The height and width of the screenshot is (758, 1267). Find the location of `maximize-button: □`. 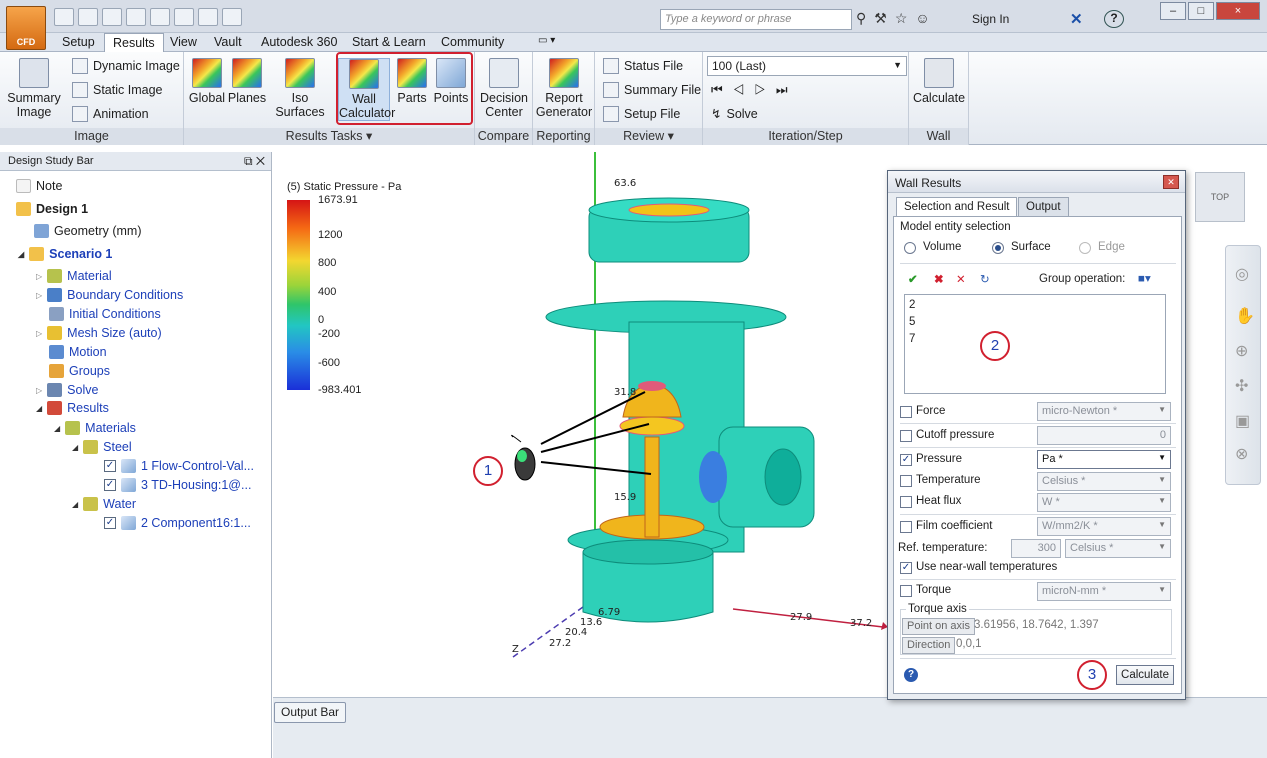

maximize-button: □ is located at coordinates (1201, 11).